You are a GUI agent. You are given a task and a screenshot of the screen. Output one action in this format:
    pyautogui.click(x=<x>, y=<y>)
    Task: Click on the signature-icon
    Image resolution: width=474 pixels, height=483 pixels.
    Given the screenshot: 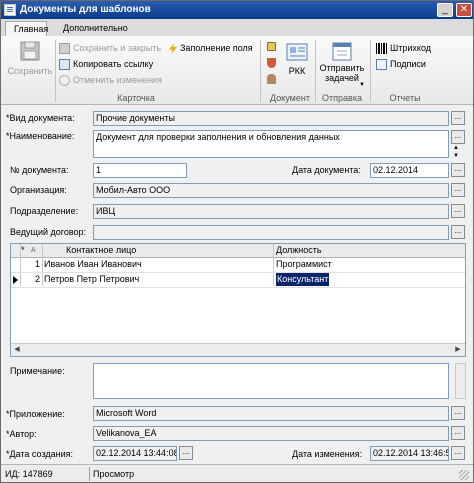 What is the action you would take?
    pyautogui.click(x=381, y=65)
    